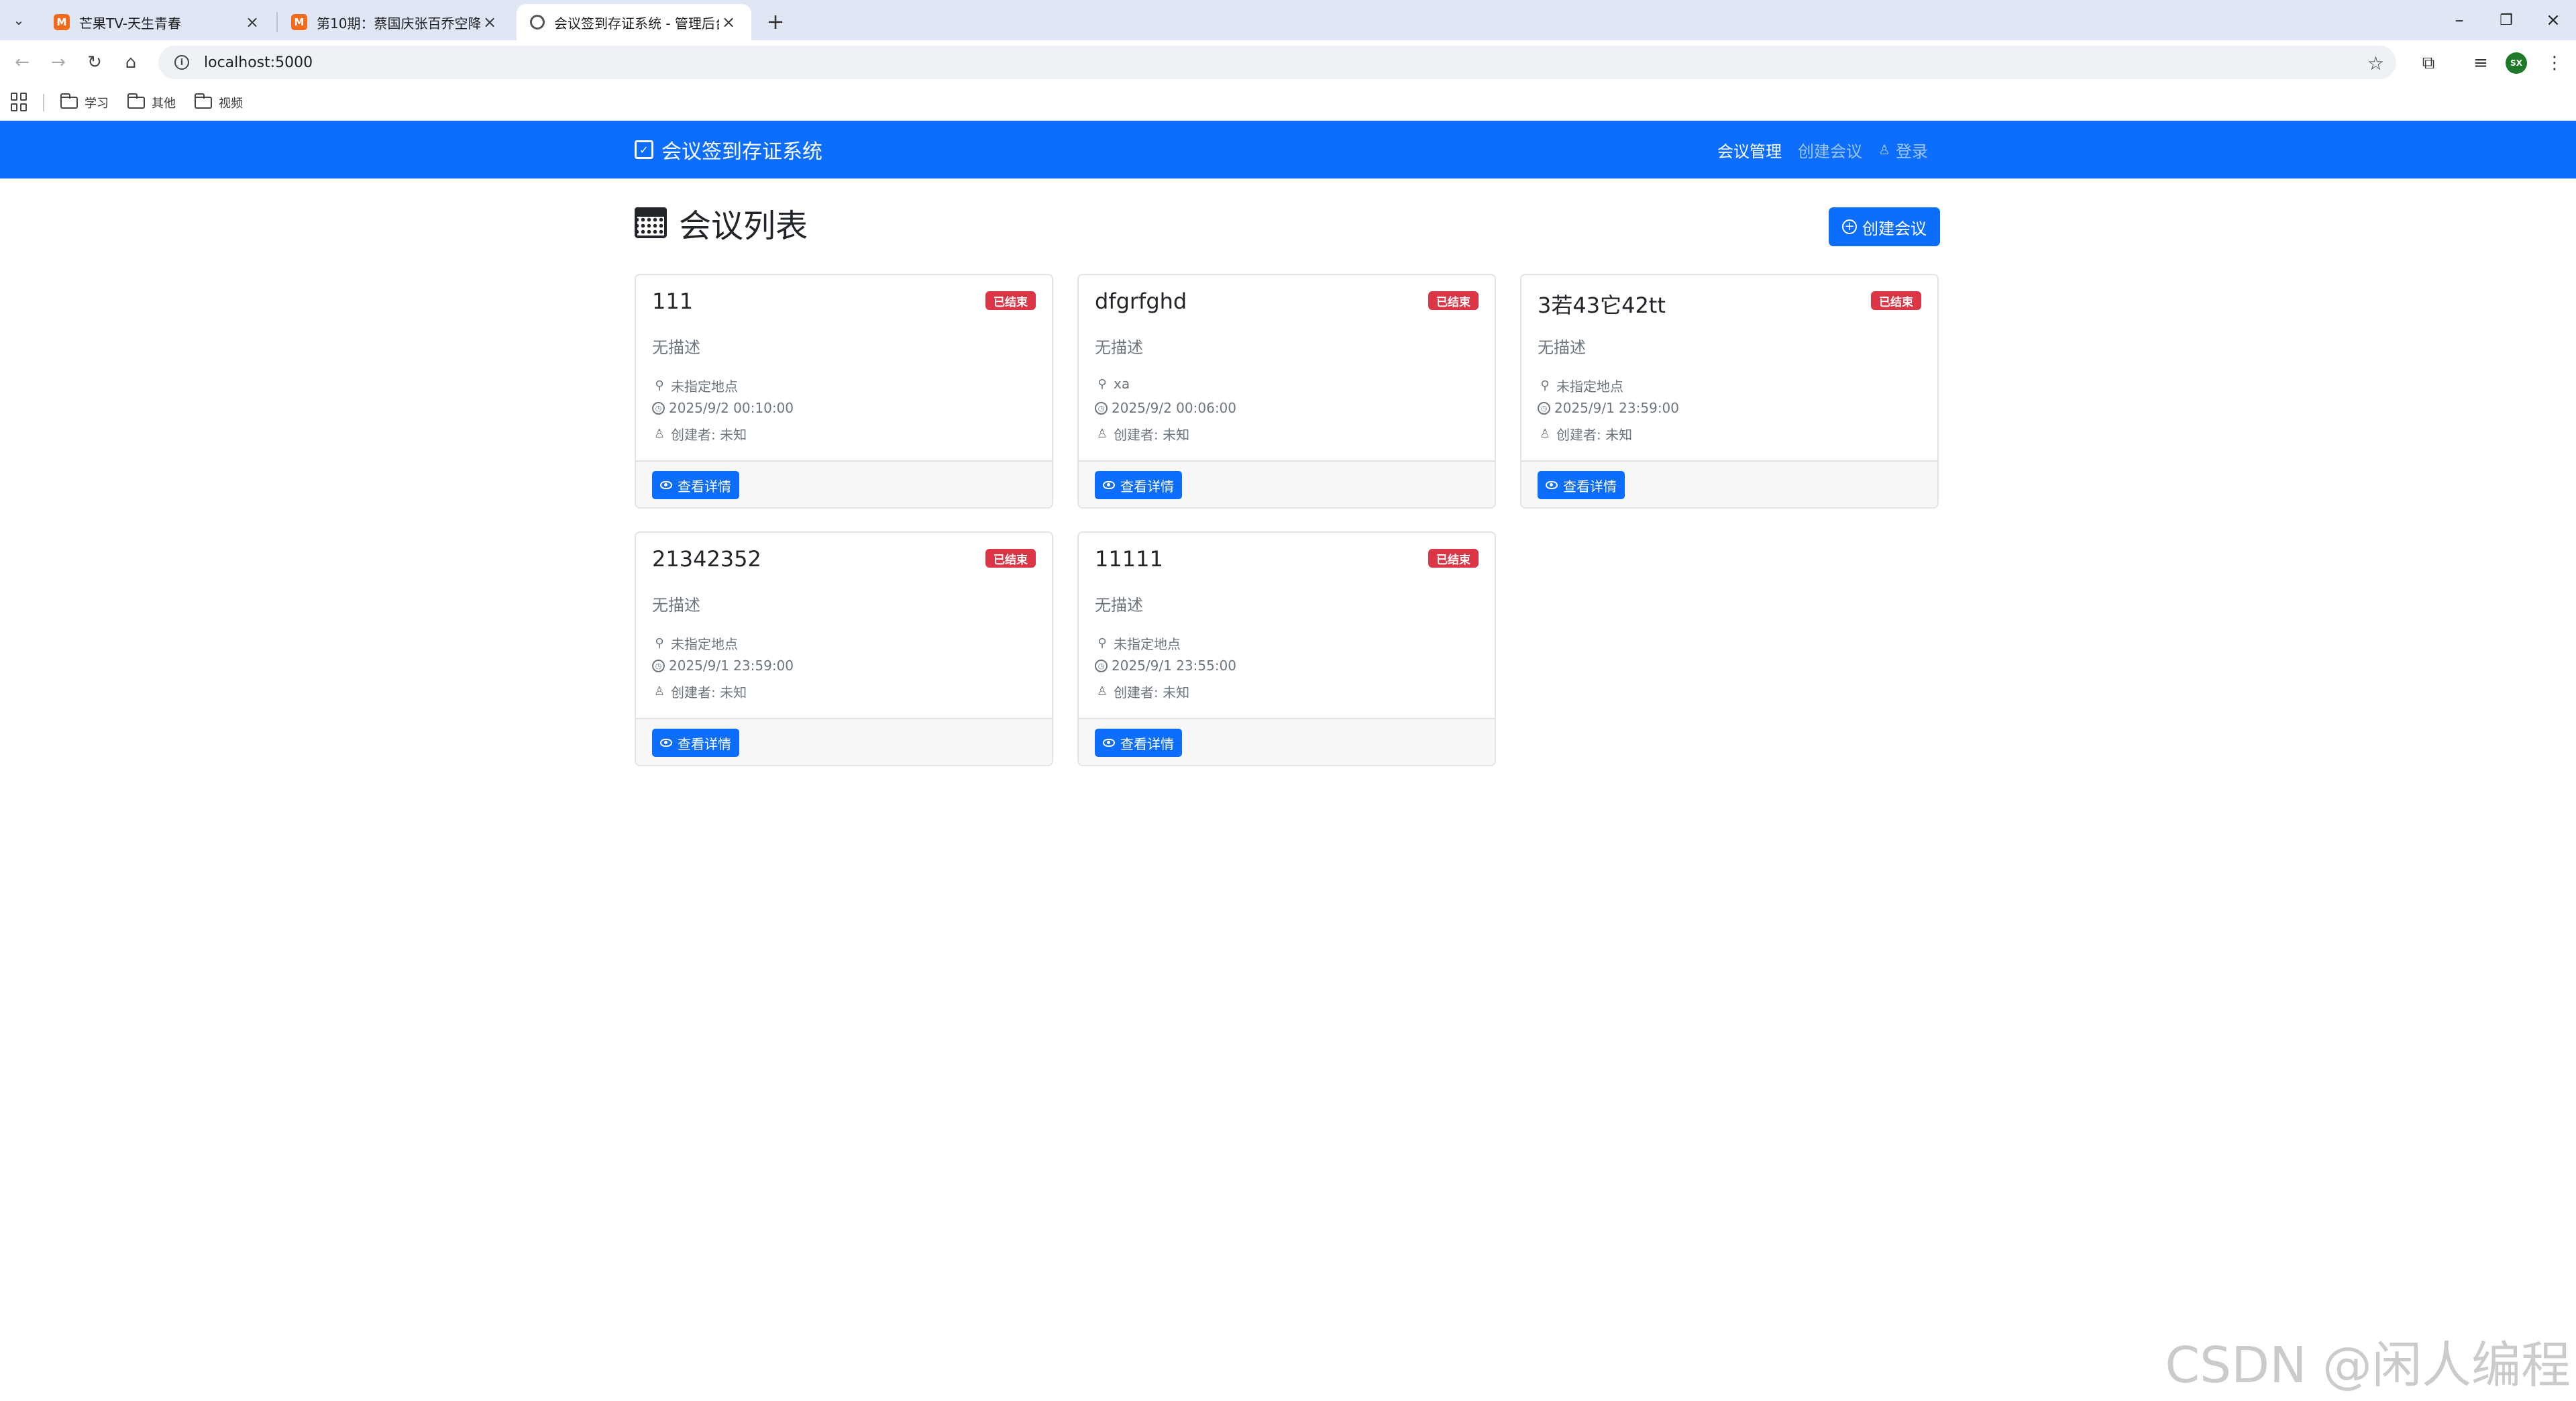 The image size is (2576, 1401). Describe the element at coordinates (131, 62) in the screenshot. I see `home-icon: ⌂` at that location.